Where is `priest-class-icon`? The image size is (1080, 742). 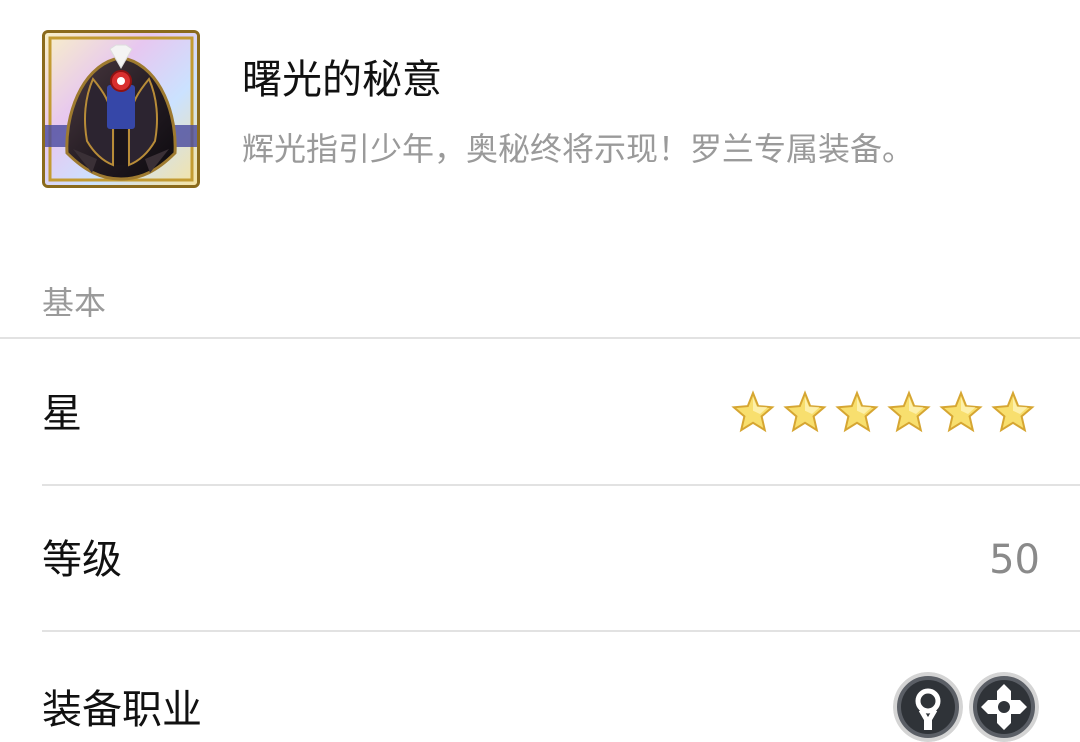 priest-class-icon is located at coordinates (928, 707).